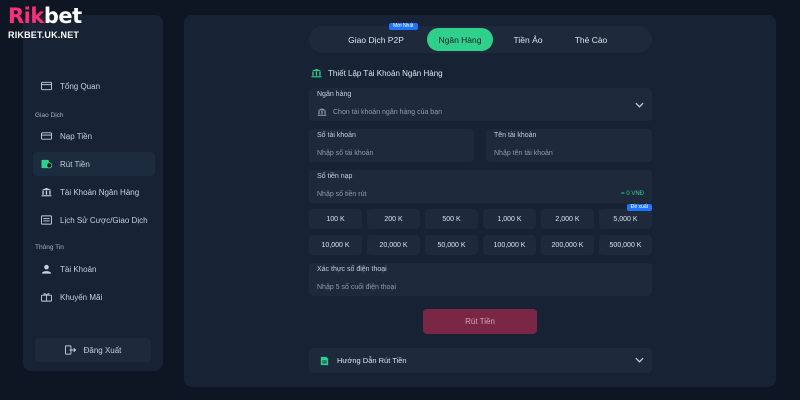 This screenshot has height=400, width=800. Describe the element at coordinates (335, 219) in the screenshot. I see `quick-amount-button: 100 K` at that location.